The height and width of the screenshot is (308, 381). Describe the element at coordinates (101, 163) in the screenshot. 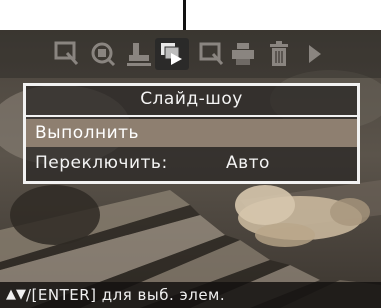

I see `menu-item-switch-label: Переключить:` at that location.